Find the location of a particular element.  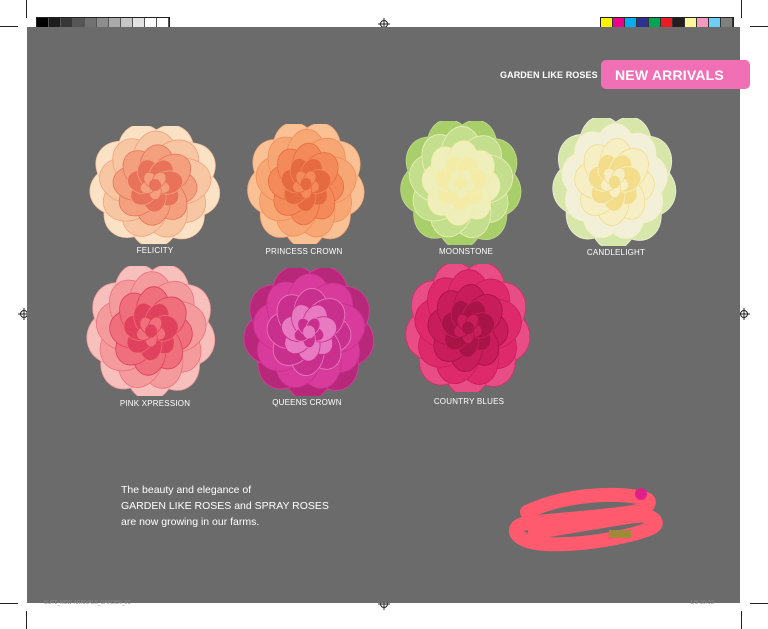

rose-photo-pink-xpression is located at coordinates (151, 331).